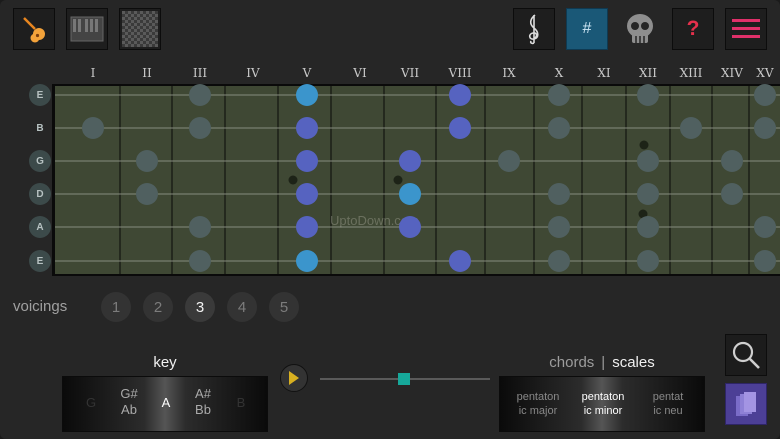 The image size is (780, 439). Describe the element at coordinates (691, 73) in the screenshot. I see `fret-number: XIII` at that location.